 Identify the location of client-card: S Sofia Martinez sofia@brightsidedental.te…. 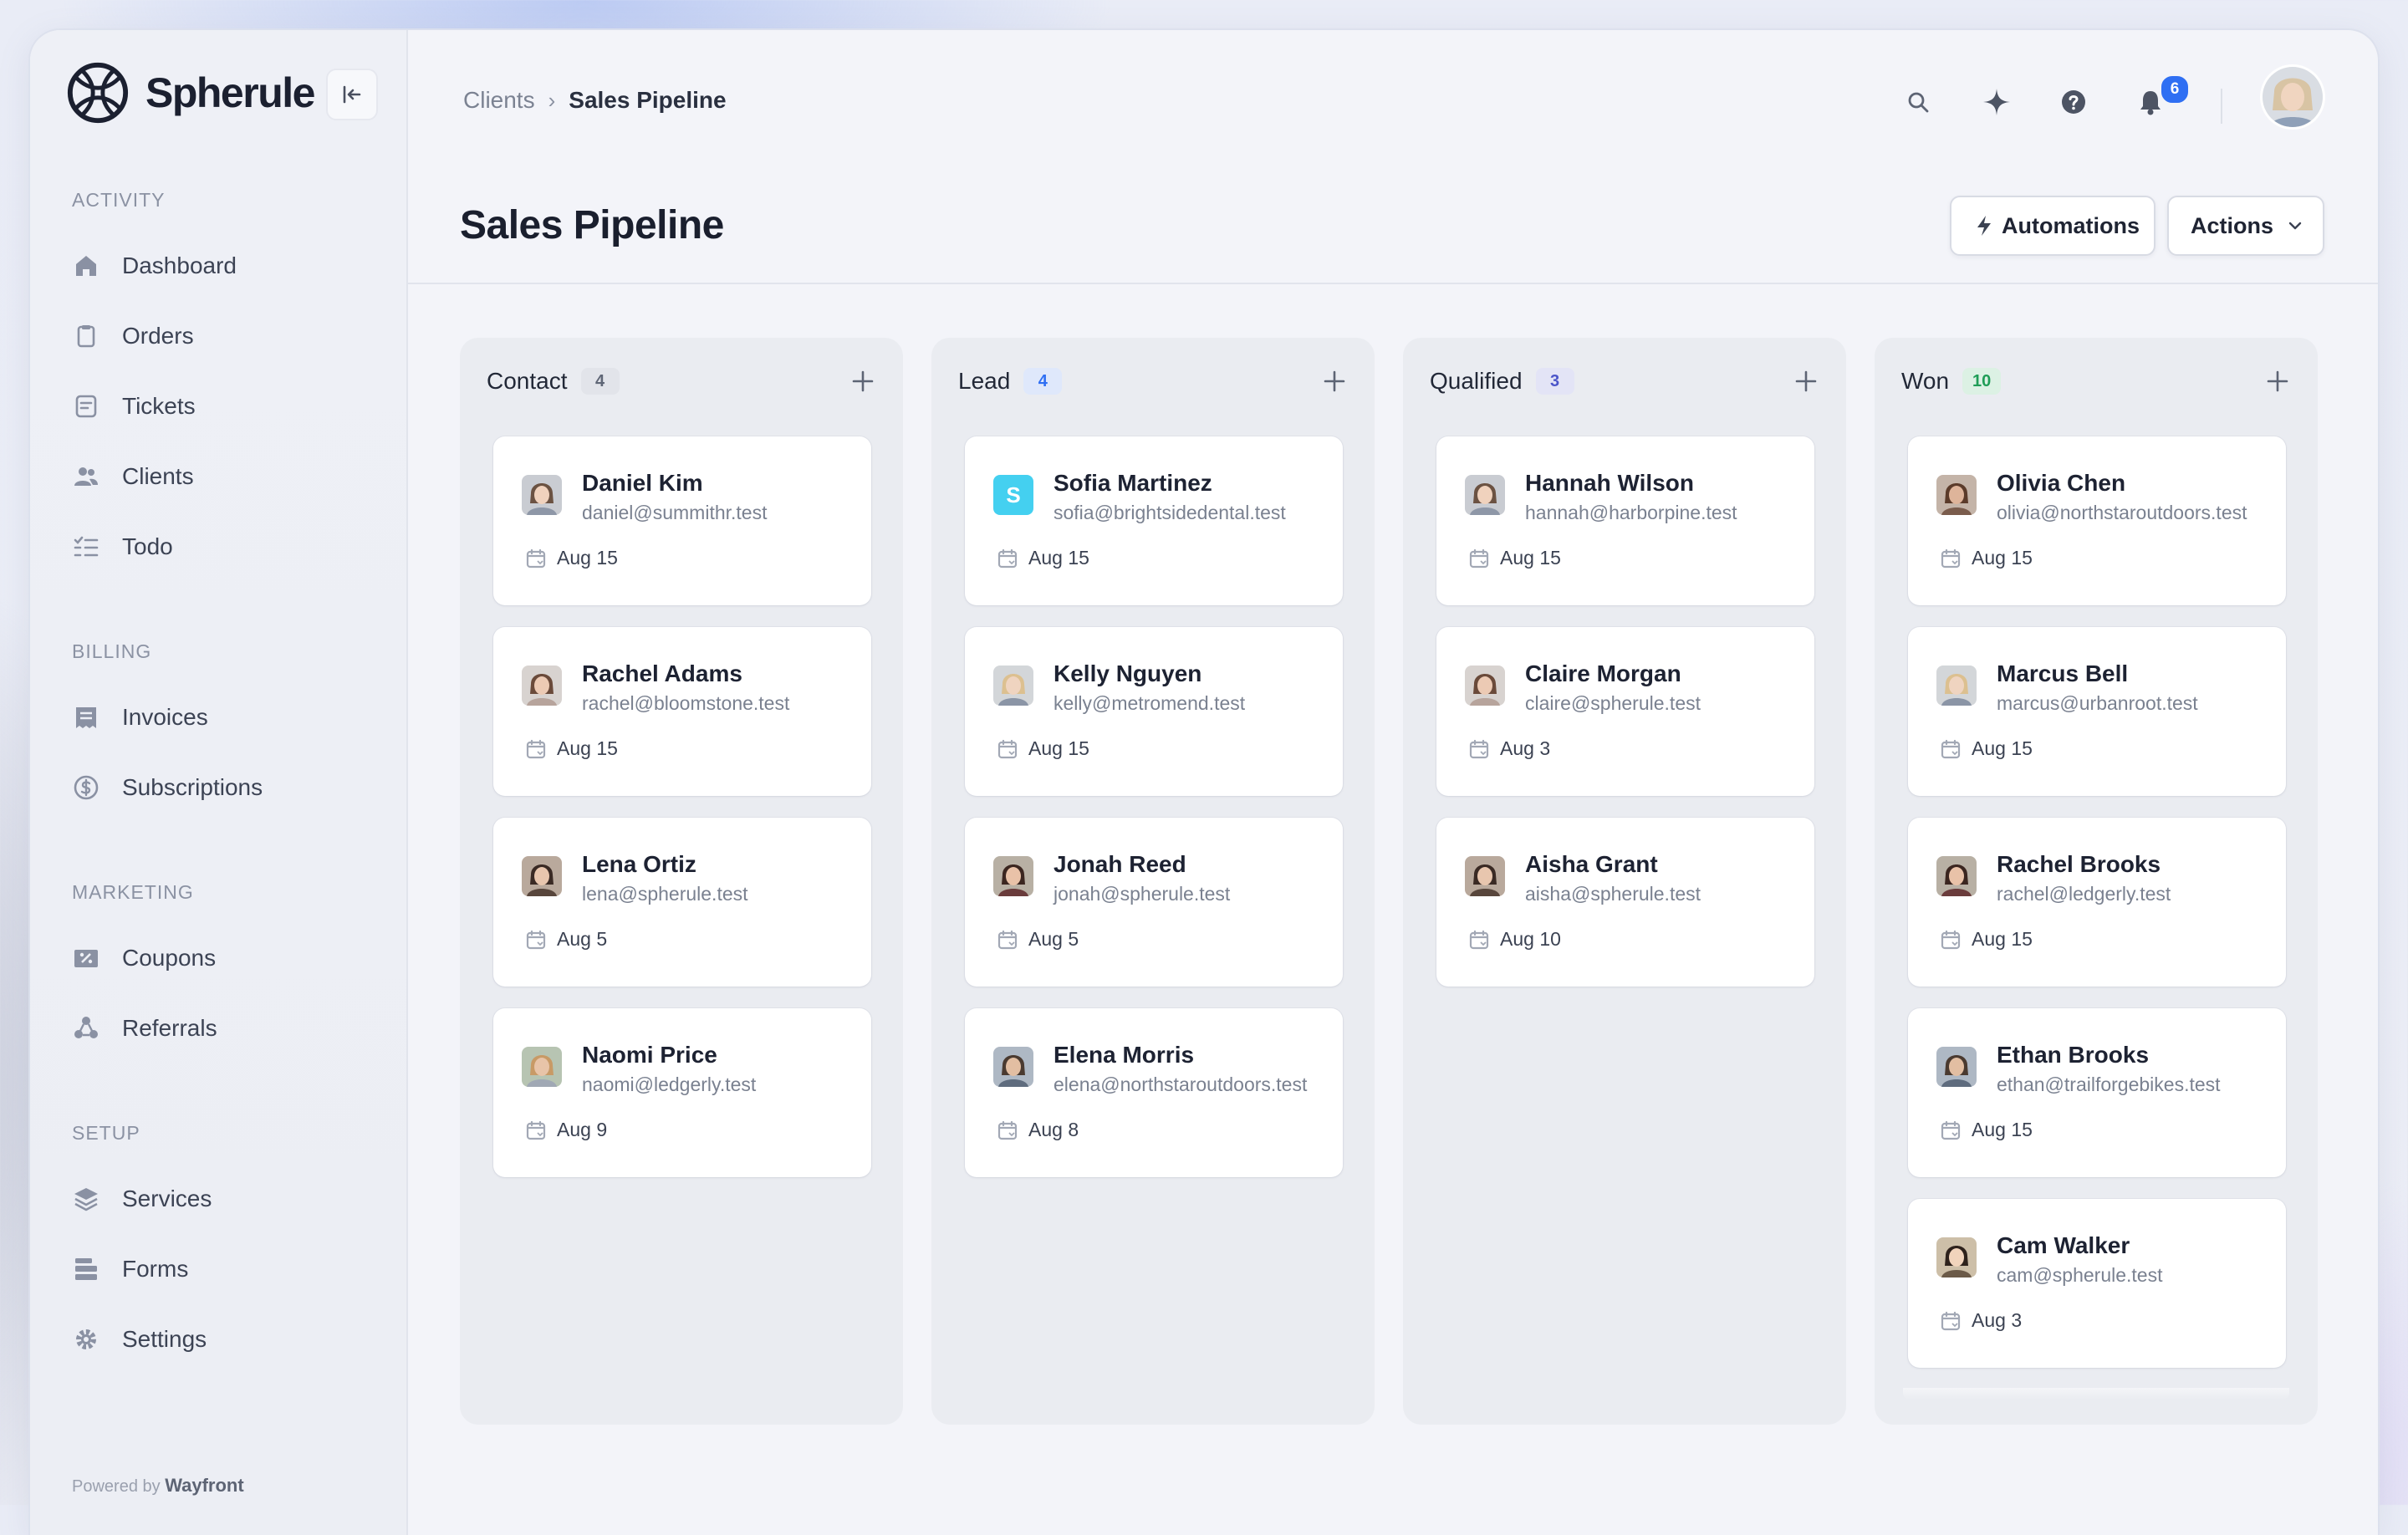
(1154, 520).